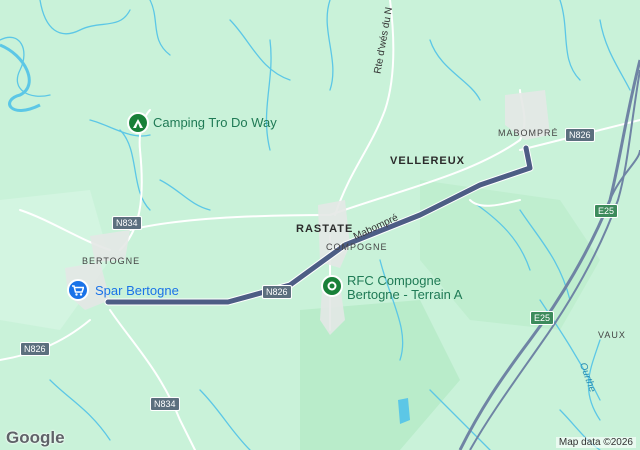  I want to click on map-attribution: Map data ©2026, so click(595, 442).